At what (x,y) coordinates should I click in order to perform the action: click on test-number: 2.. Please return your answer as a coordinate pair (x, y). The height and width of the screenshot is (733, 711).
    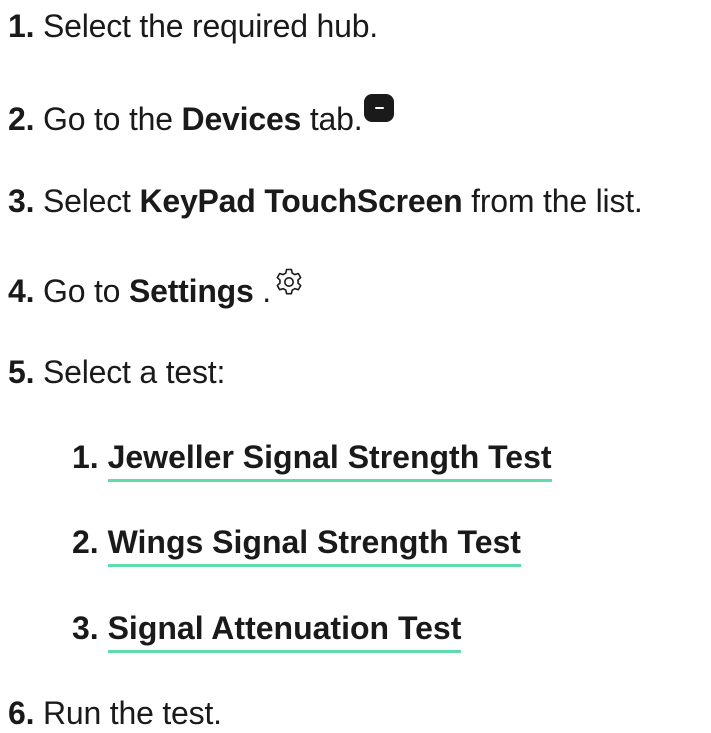
    Looking at the image, I should click on (85, 542).